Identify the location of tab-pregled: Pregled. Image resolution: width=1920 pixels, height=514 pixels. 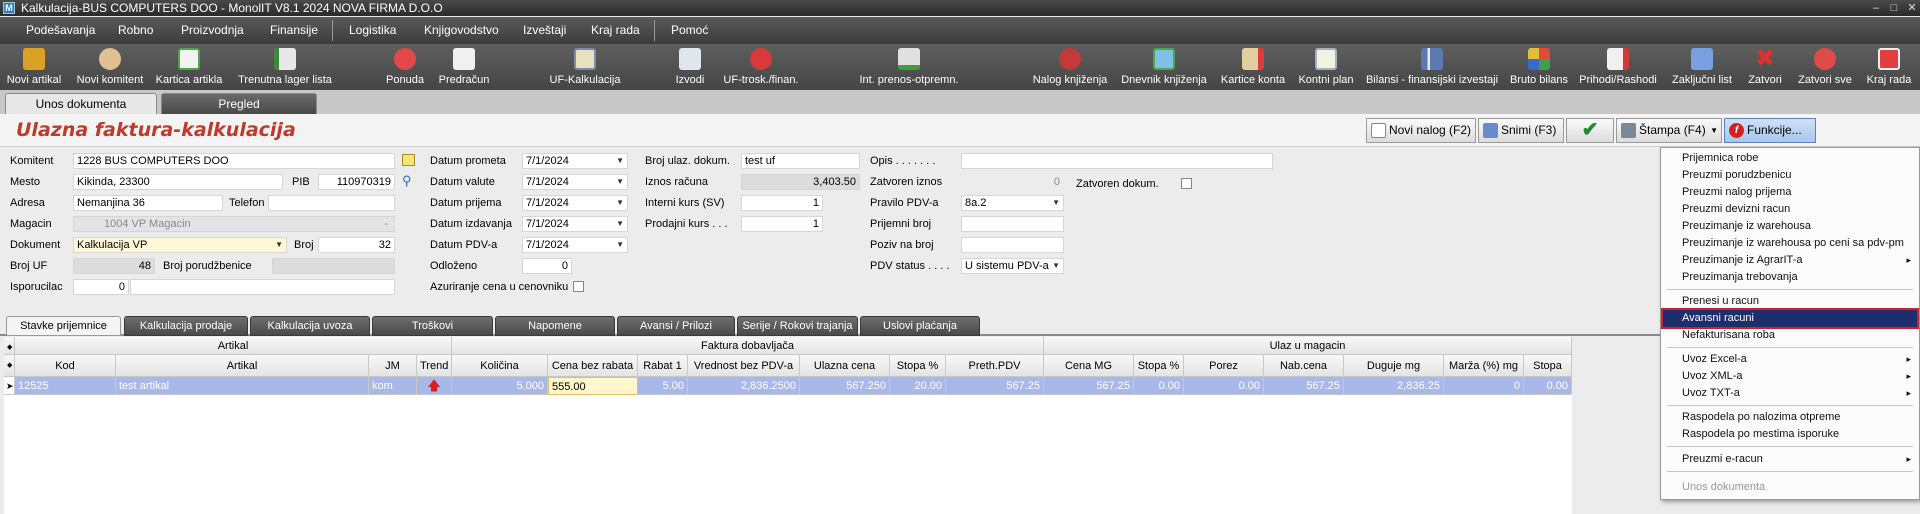
(239, 103).